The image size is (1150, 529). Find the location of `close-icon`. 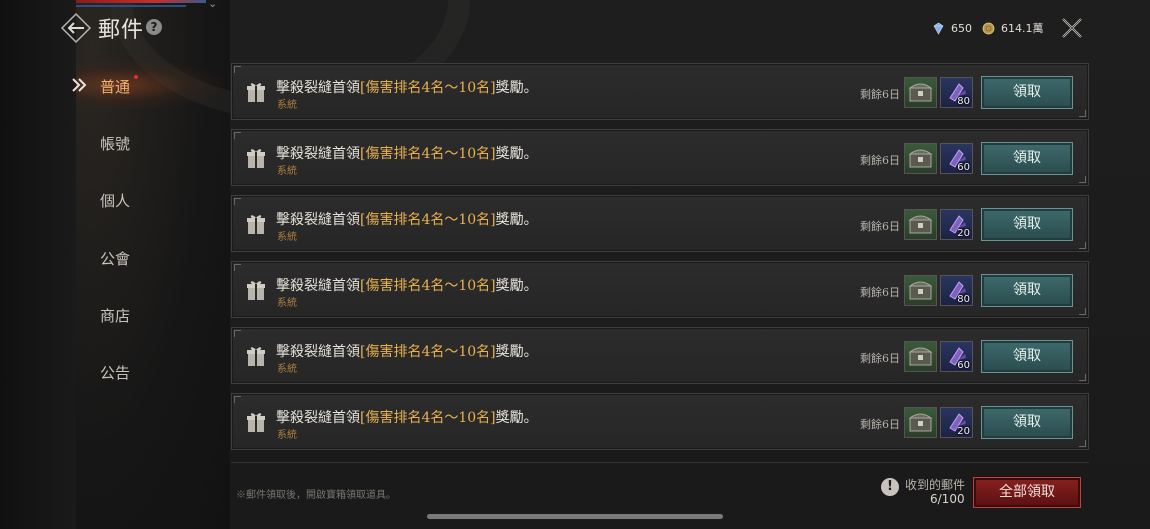

close-icon is located at coordinates (1072, 28).